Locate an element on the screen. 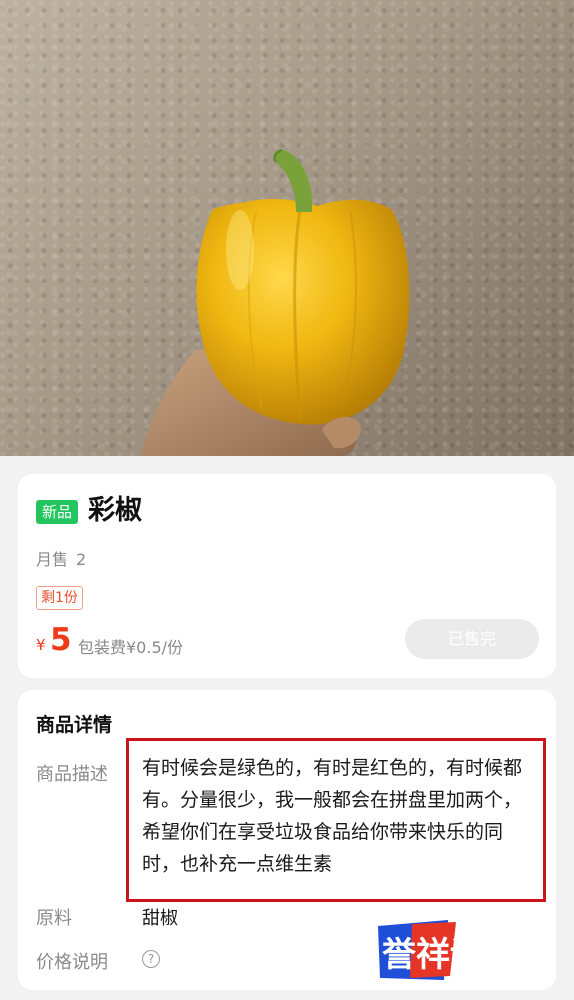 Image resolution: width=574 pixels, height=1000 pixels. monthly-sales-count: 2 is located at coordinates (81, 559).